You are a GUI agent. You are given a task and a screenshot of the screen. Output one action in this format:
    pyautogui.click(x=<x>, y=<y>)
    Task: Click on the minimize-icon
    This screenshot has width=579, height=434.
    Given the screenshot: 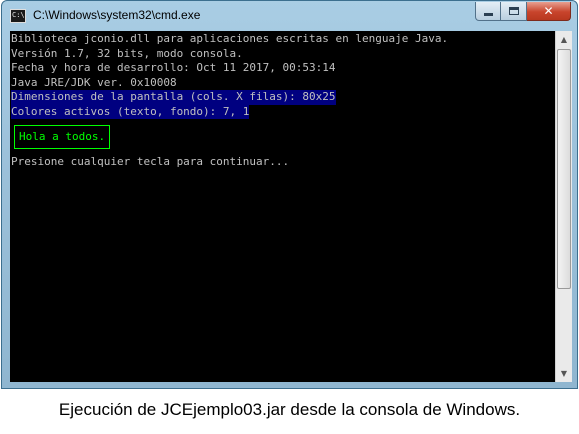 What is the action you would take?
    pyautogui.click(x=488, y=14)
    